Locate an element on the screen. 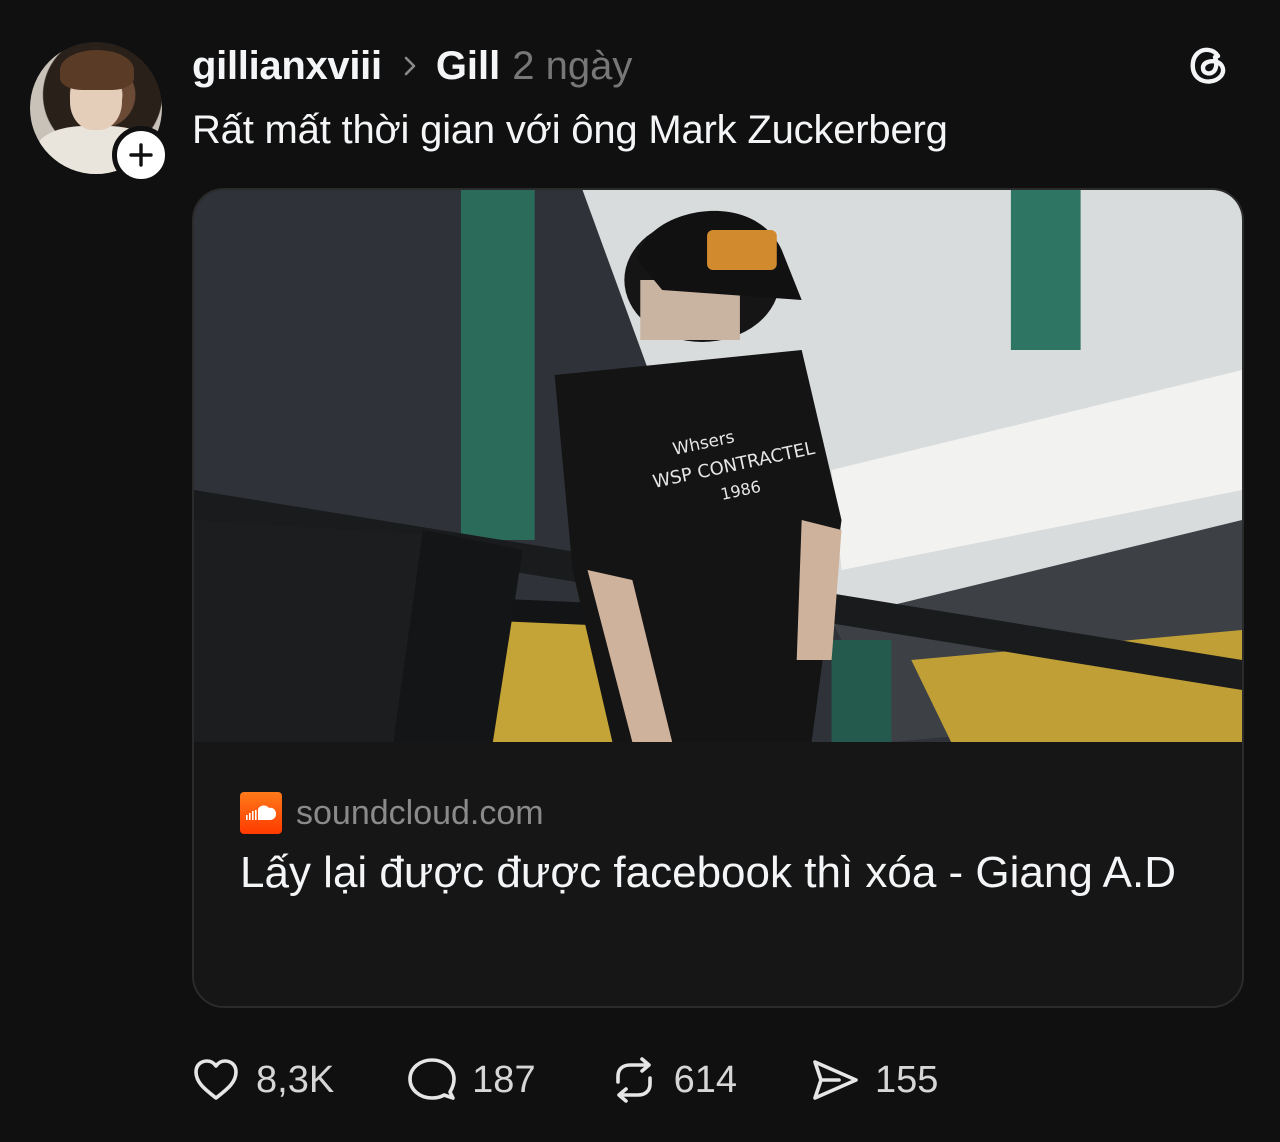 The width and height of the screenshot is (1280, 1142). repost-icon is located at coordinates (633, 1080).